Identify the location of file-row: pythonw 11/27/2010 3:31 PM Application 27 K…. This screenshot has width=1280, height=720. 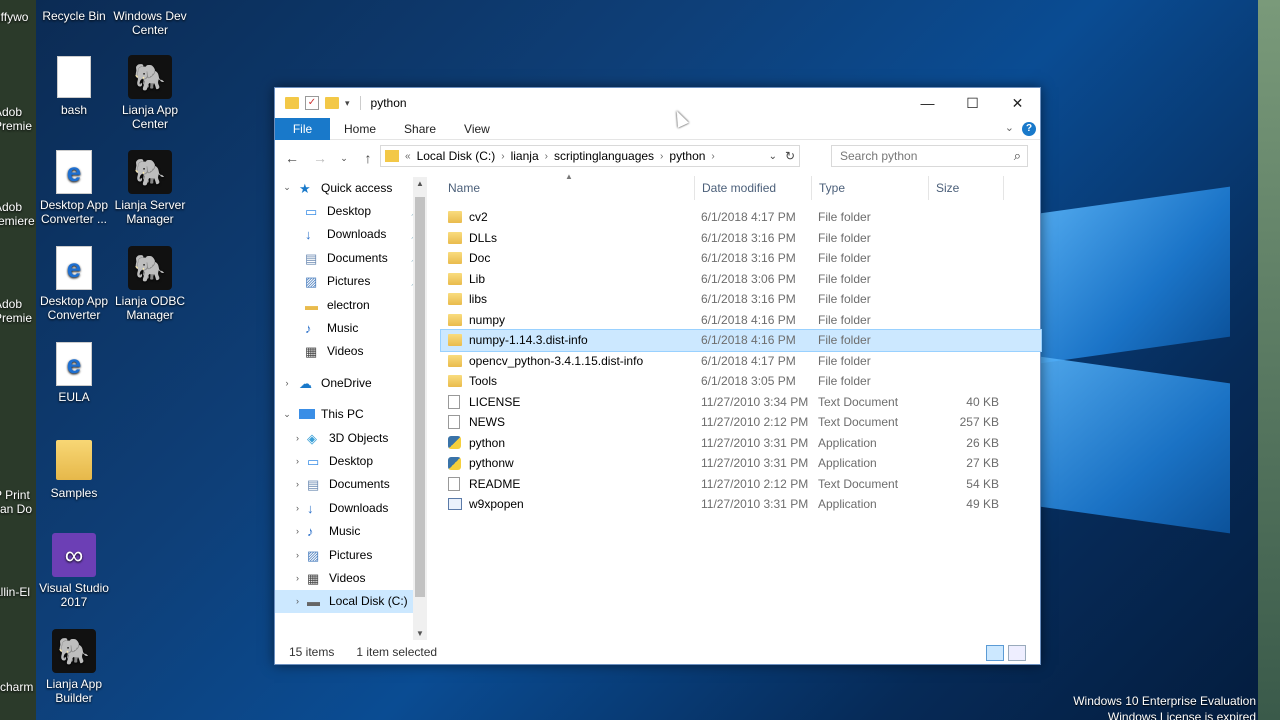
(741, 463).